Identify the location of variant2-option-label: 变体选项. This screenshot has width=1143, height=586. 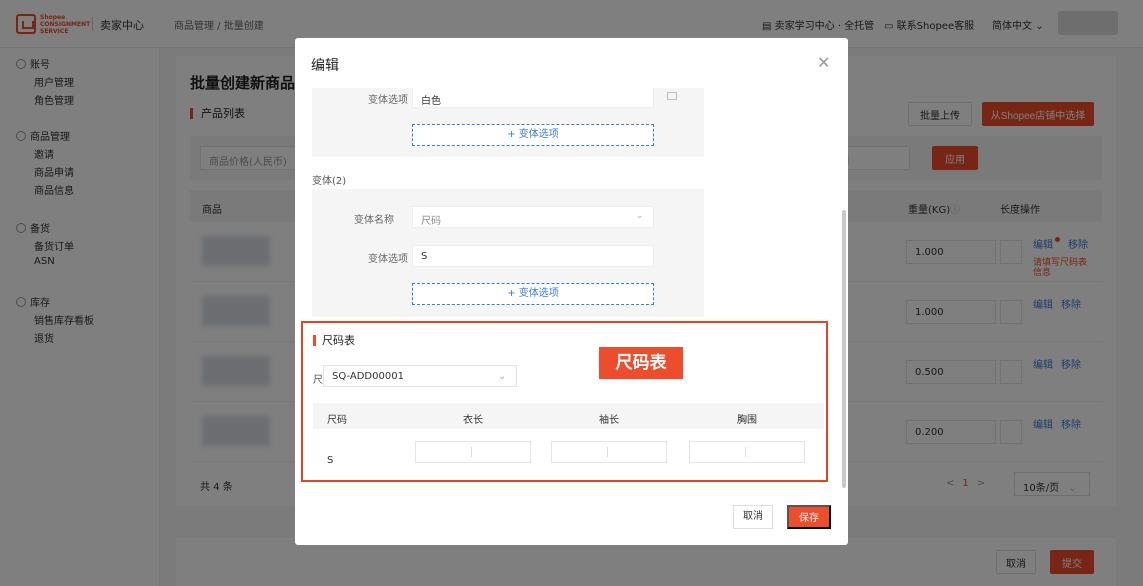
(388, 259).